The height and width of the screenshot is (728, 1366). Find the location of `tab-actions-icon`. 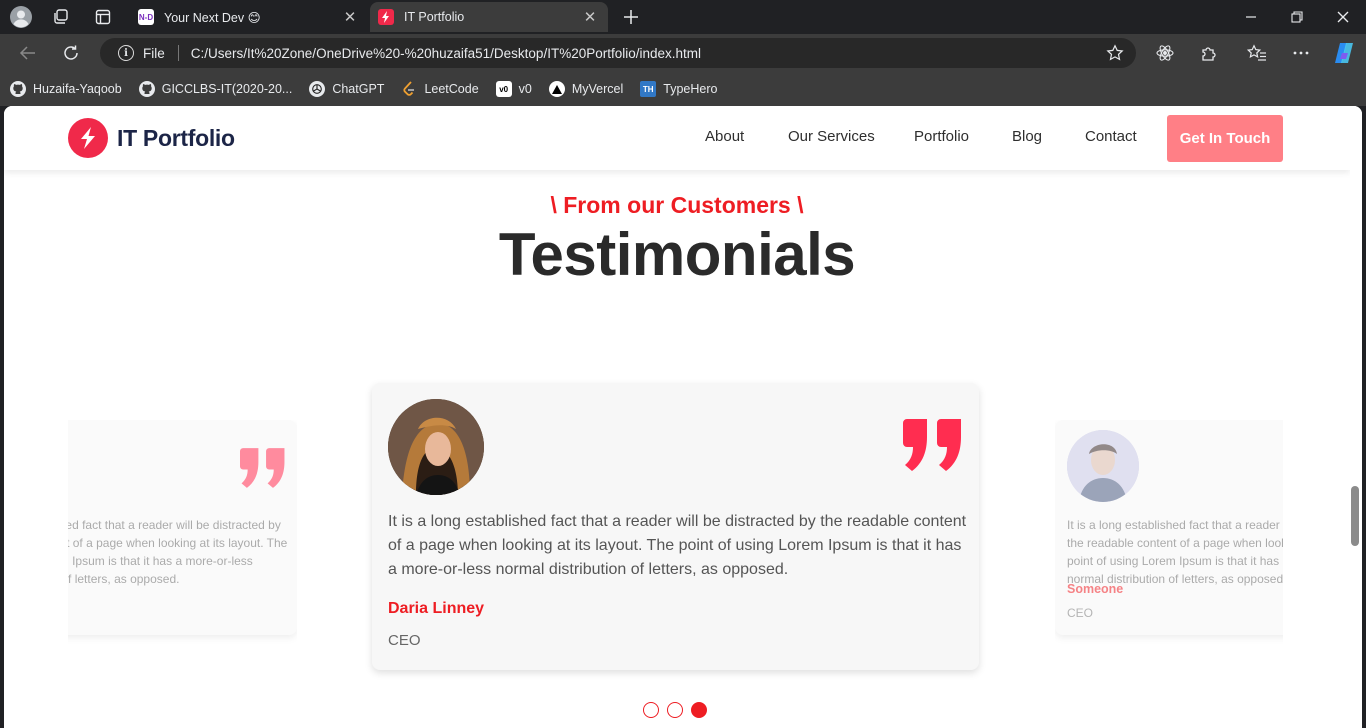

tab-actions-icon is located at coordinates (103, 17).